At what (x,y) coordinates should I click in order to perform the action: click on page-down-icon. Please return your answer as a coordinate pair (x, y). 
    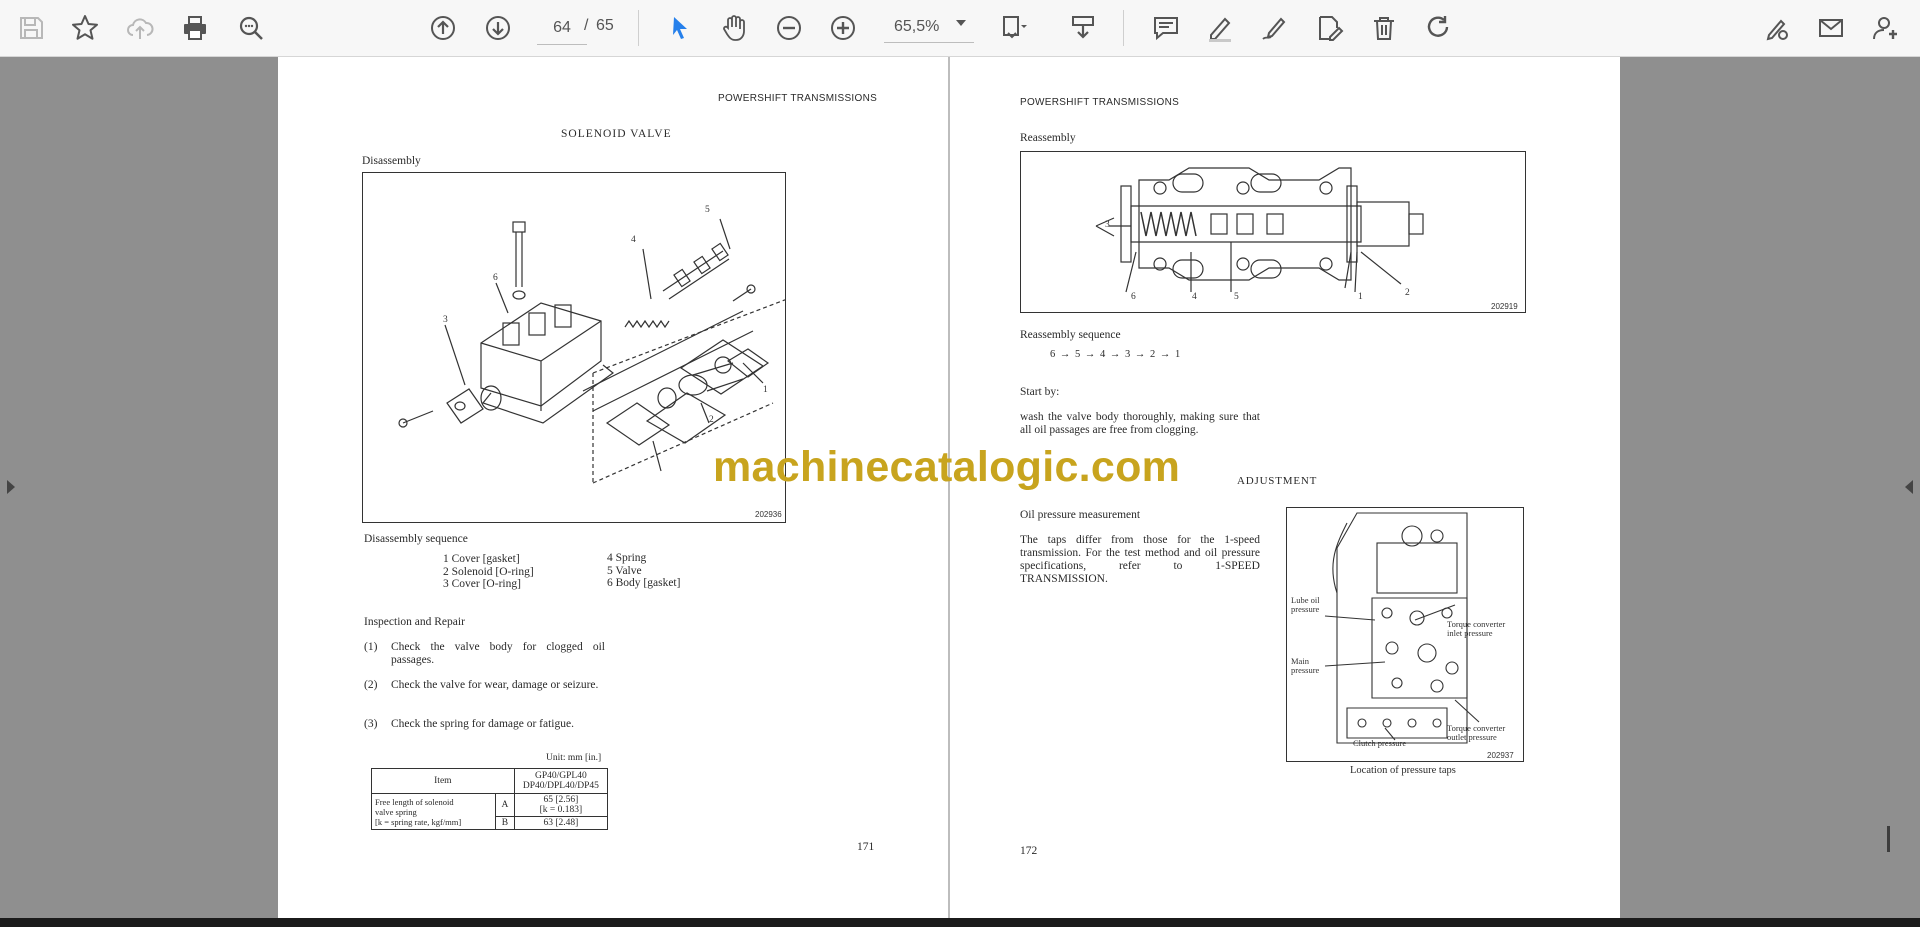
    Looking at the image, I should click on (498, 28).